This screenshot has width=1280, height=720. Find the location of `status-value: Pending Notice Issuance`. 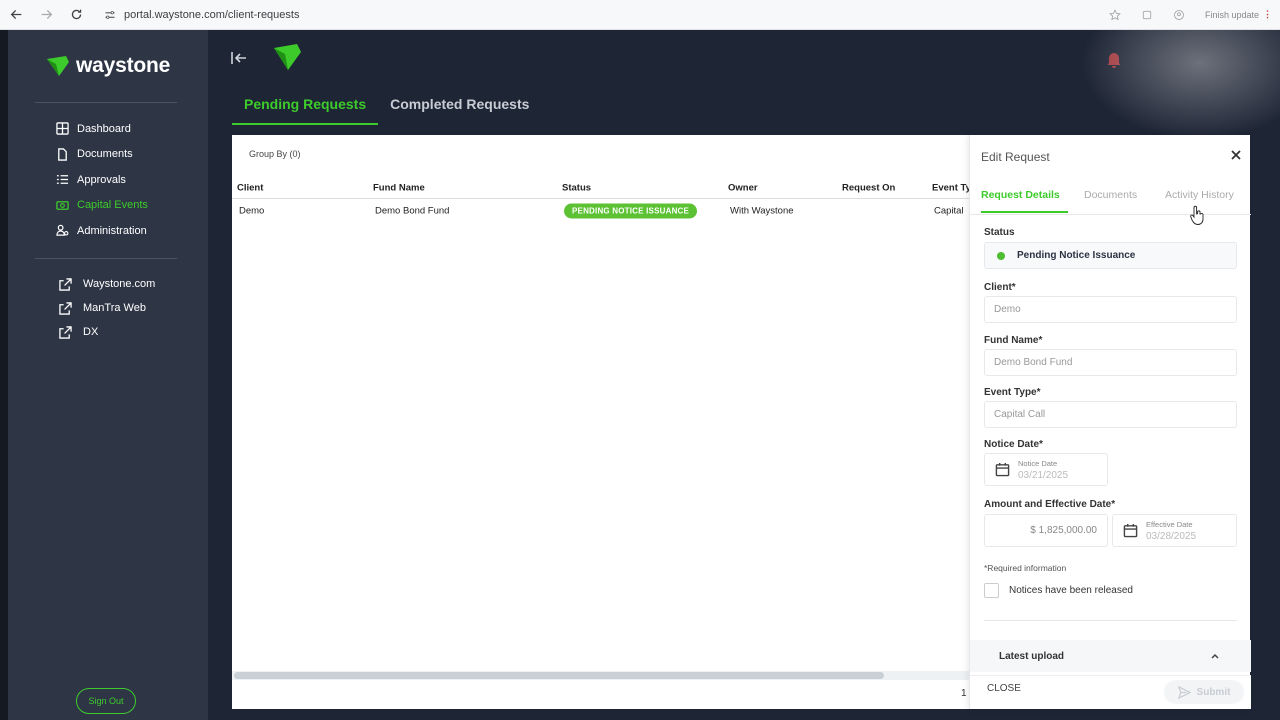

status-value: Pending Notice Issuance is located at coordinates (1076, 255).